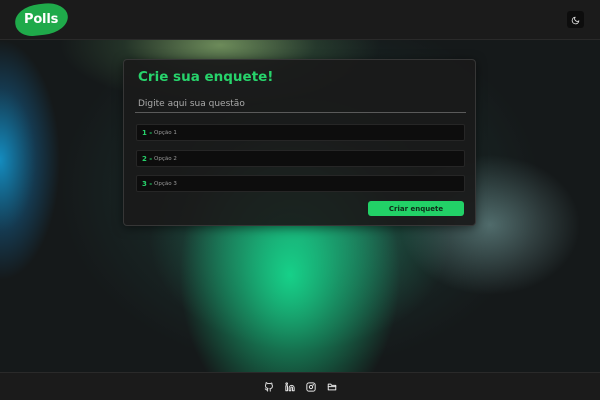 The width and height of the screenshot is (600, 400). I want to click on moon-icon, so click(575, 19).